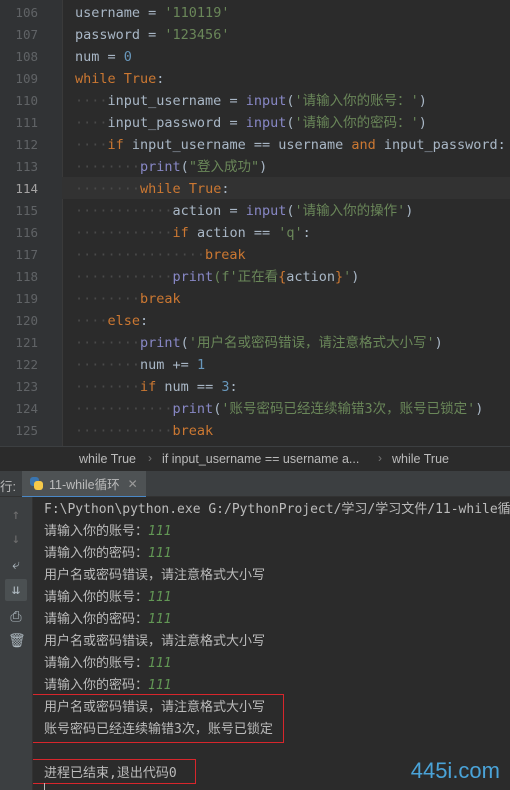  What do you see at coordinates (26, 210) in the screenshot?
I see `line-number: 115` at bounding box center [26, 210].